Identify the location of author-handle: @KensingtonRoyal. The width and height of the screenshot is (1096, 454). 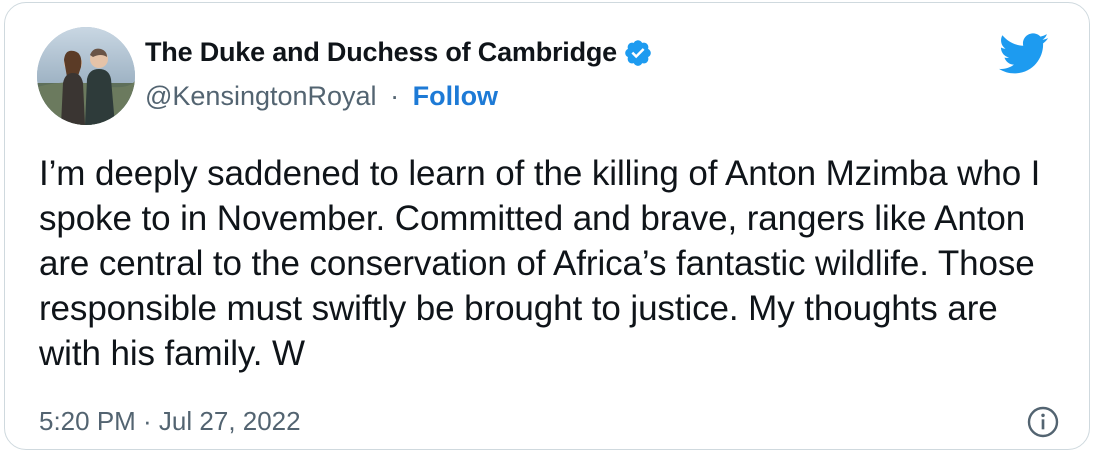
(261, 96).